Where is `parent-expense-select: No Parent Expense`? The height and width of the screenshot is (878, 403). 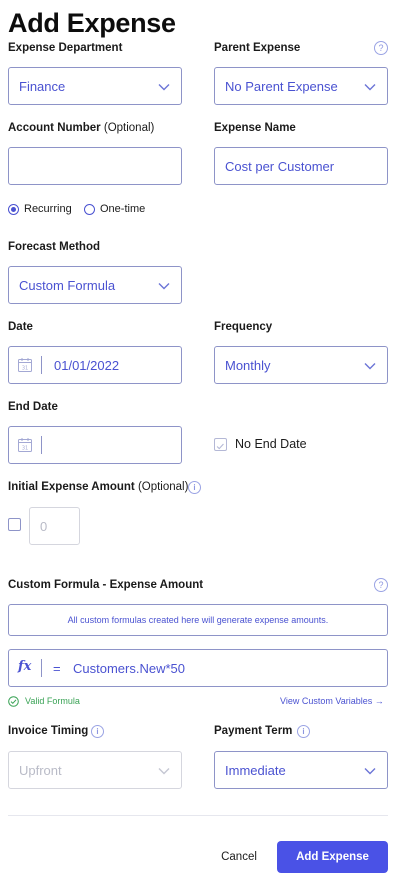
parent-expense-select: No Parent Expense is located at coordinates (301, 86).